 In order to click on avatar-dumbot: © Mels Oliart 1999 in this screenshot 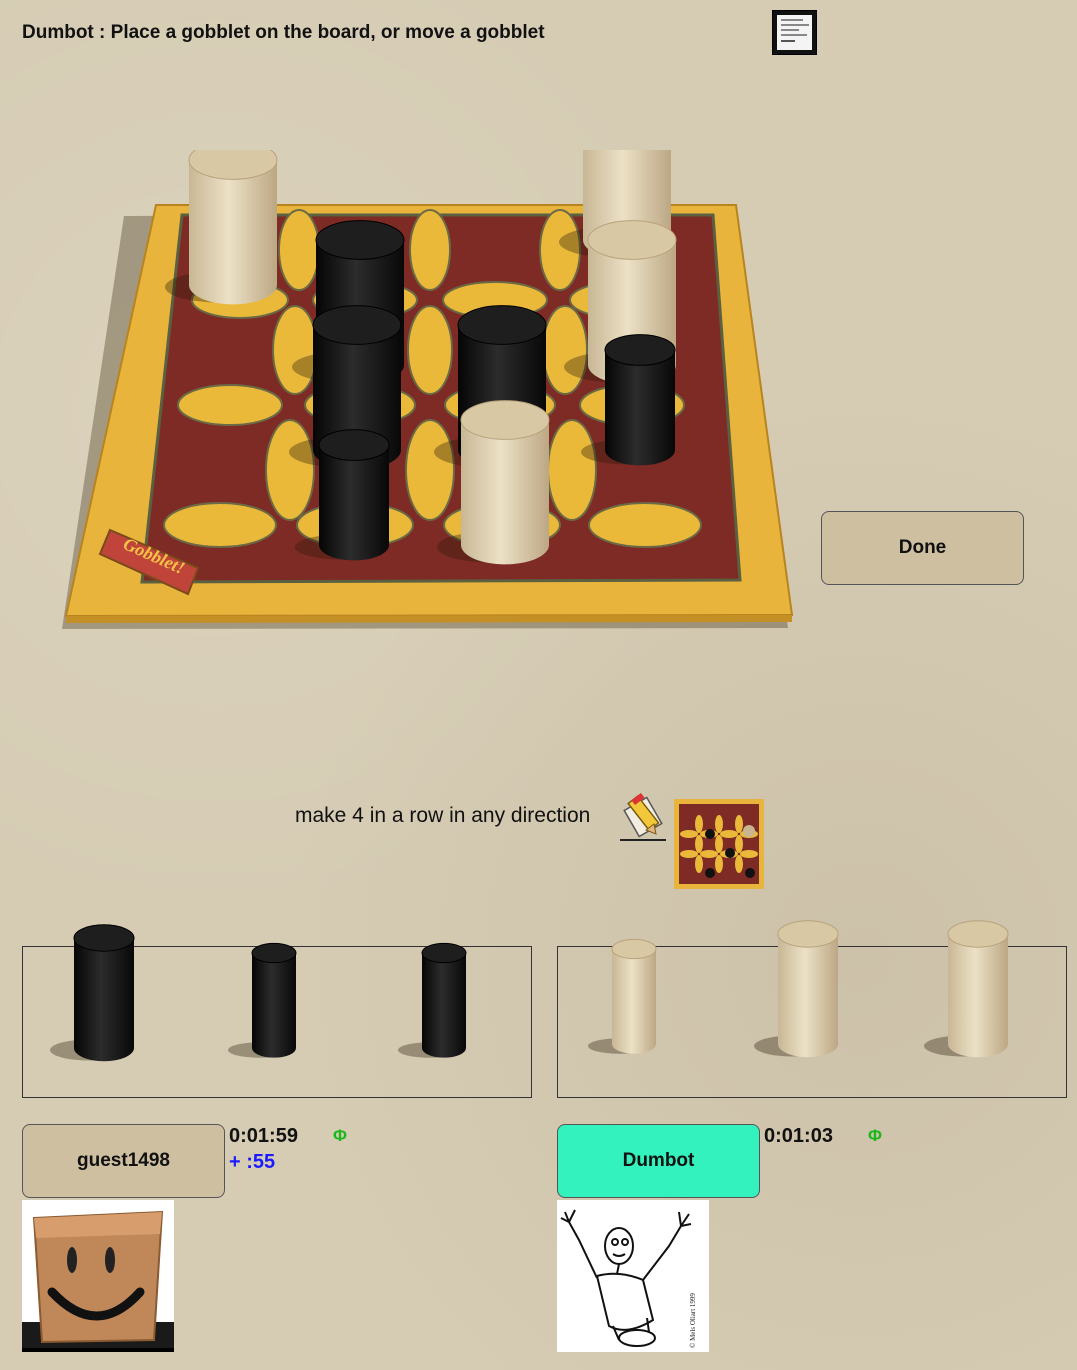, I will do `click(633, 1276)`.